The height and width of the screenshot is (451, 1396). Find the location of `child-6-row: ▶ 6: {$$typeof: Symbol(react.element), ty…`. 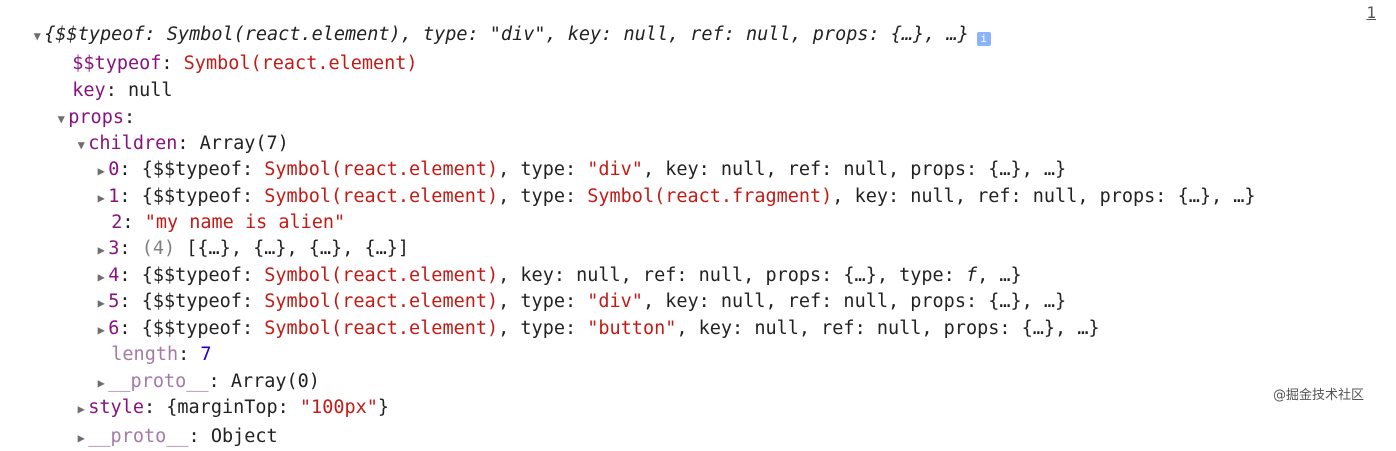

child-6-row: ▶ 6: {$$typeof: Symbol(react.element), ty… is located at coordinates (586, 315).